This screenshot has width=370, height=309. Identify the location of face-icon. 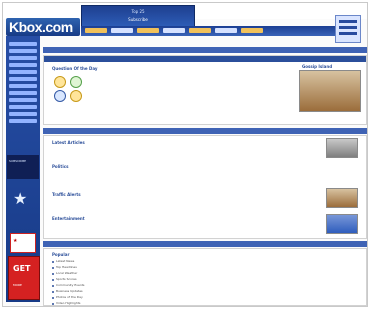
(60, 82).